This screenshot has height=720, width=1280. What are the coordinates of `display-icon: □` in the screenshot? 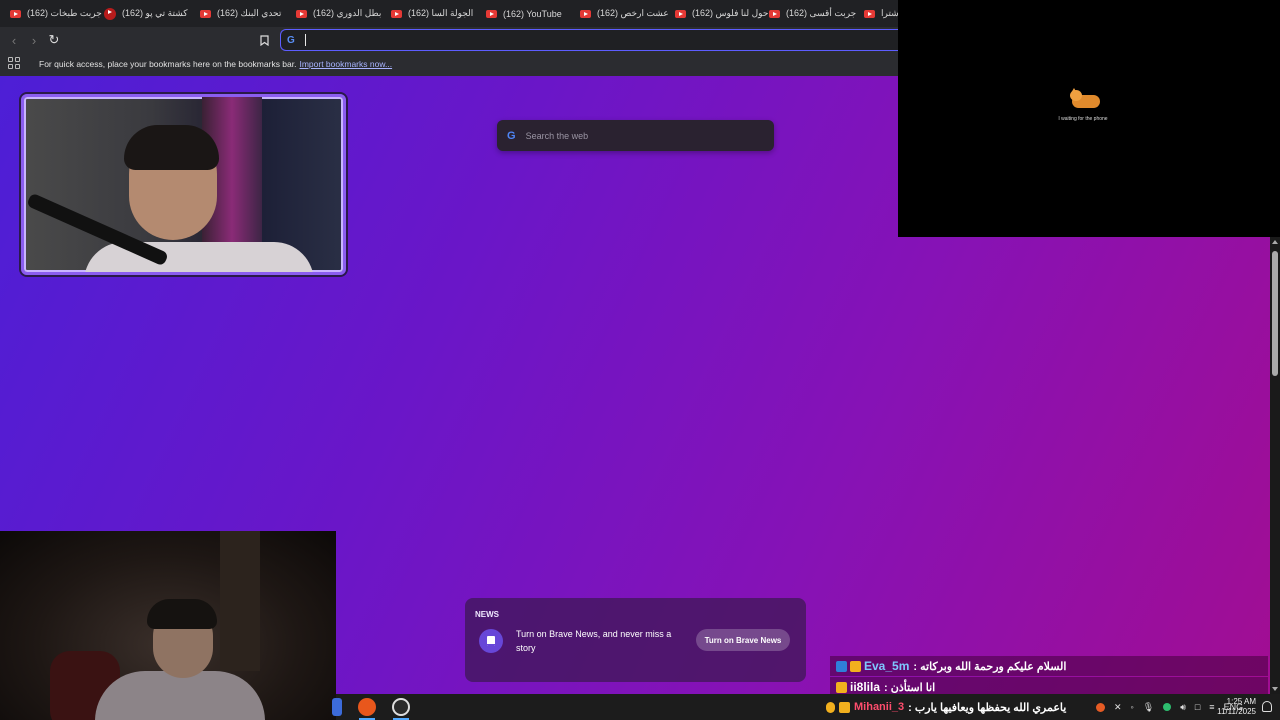 It's located at (1197, 707).